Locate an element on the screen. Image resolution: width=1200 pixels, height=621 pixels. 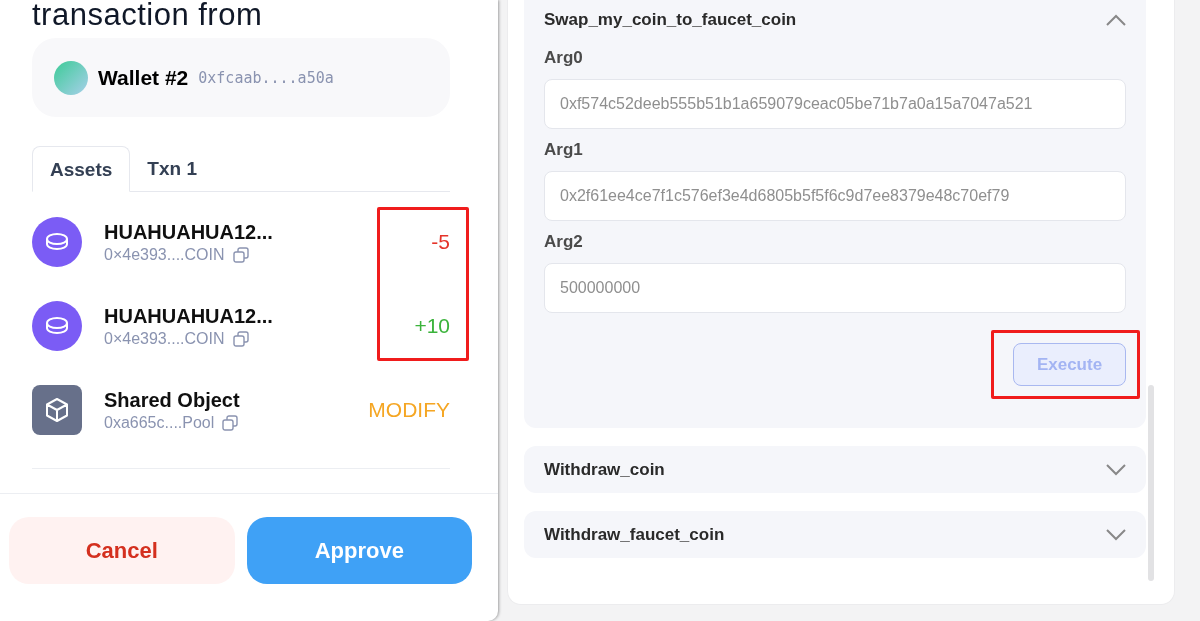
arg-label: Arg1 is located at coordinates (564, 150).